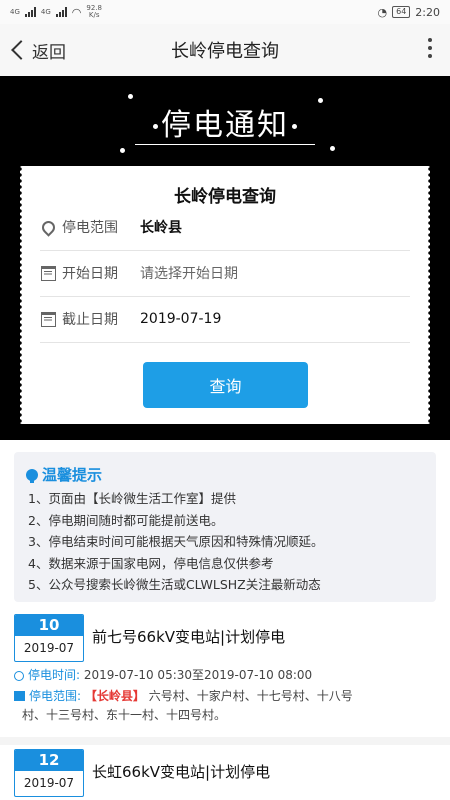 The height and width of the screenshot is (800, 450). I want to click on tip-item: 3、停电结束时间可能根据天气原因和特殊情况顺延。, so click(176, 541).